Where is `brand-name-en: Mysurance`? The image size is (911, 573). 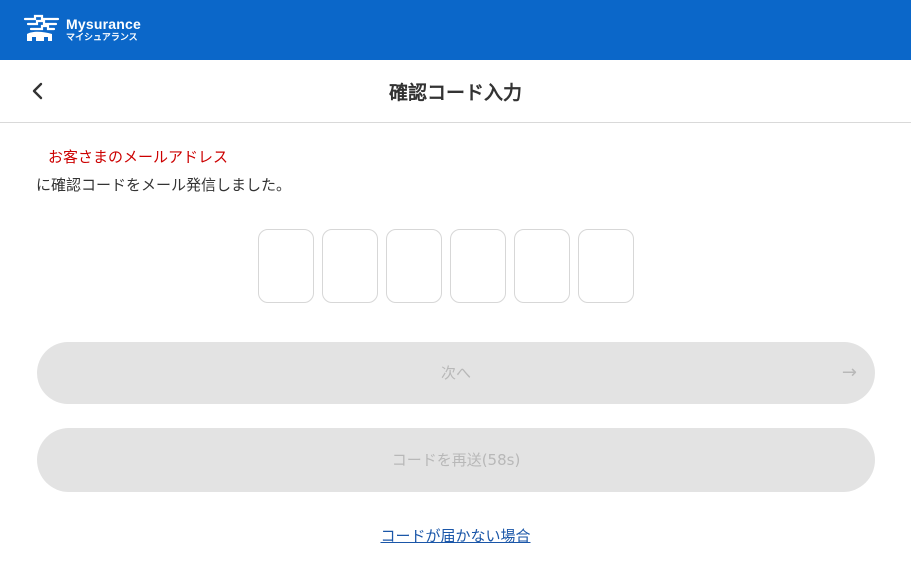
brand-name-en: Mysurance is located at coordinates (103, 24).